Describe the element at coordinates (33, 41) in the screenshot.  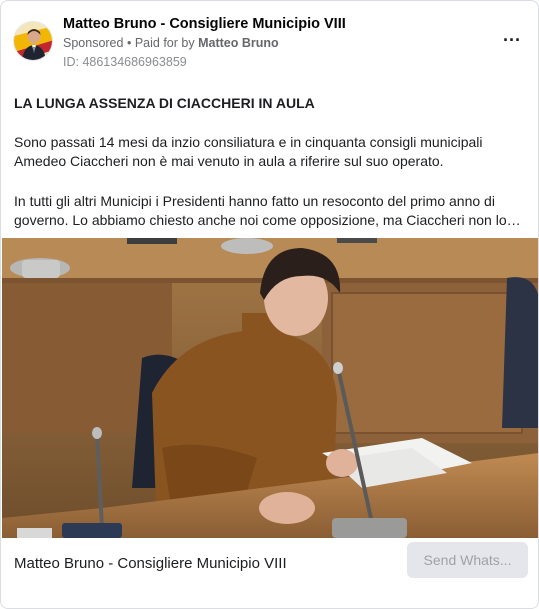
I see `advertiser-avatar` at that location.